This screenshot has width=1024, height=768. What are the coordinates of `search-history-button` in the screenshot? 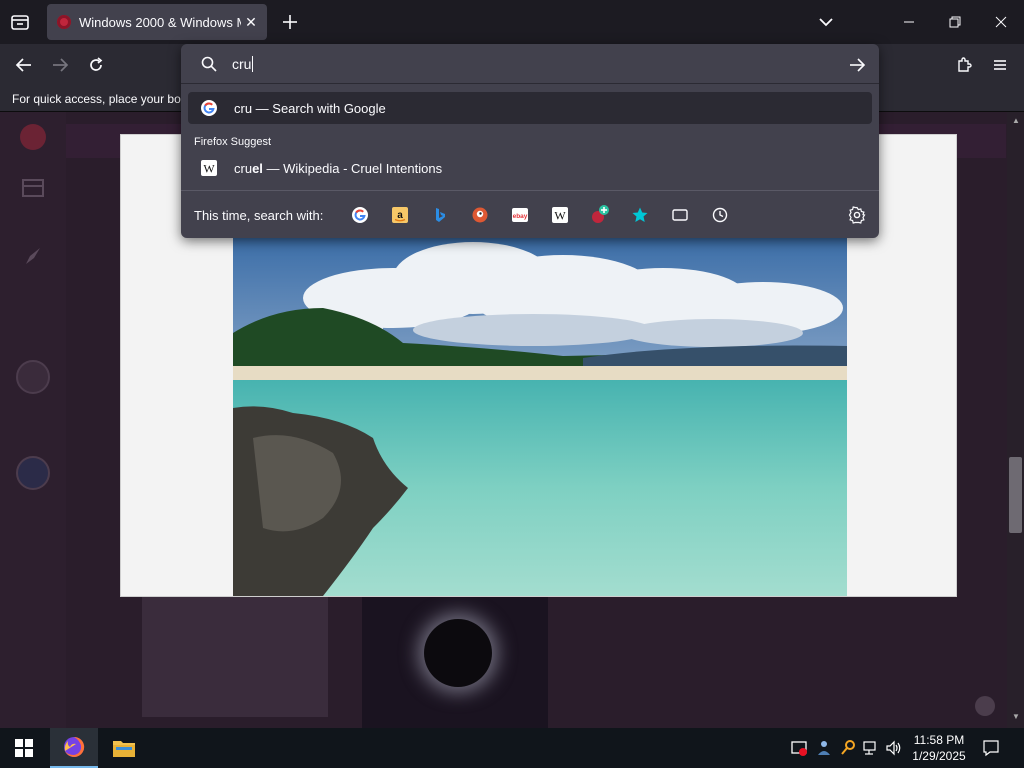 It's located at (720, 215).